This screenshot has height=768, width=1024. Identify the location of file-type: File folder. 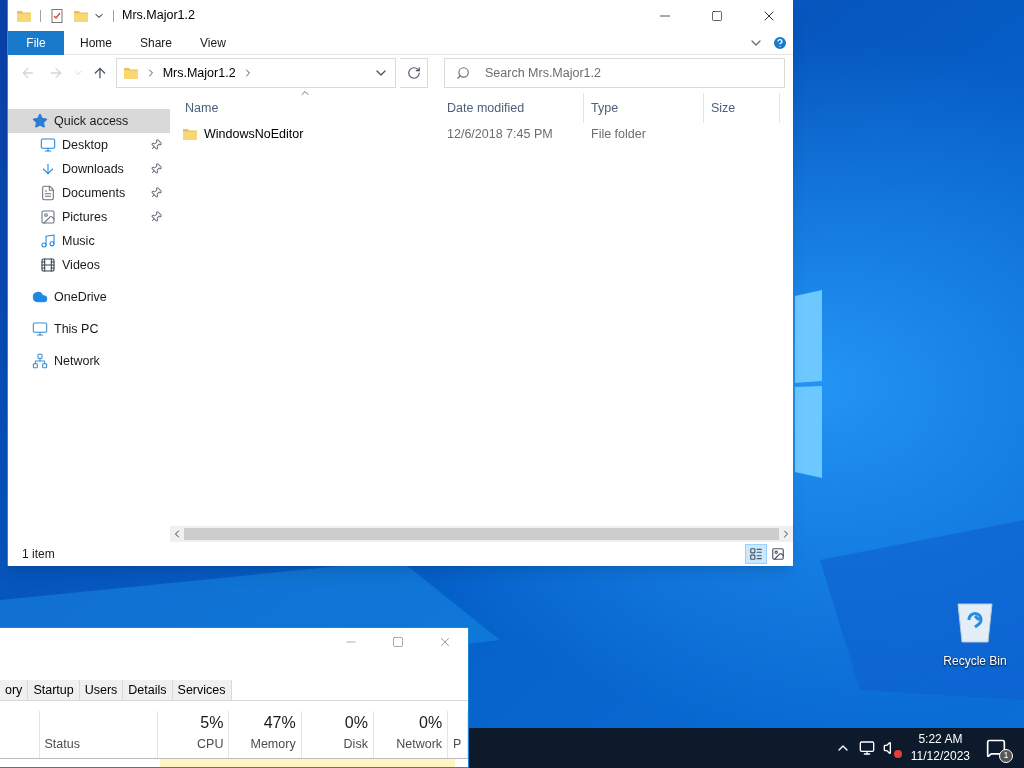
(618, 134).